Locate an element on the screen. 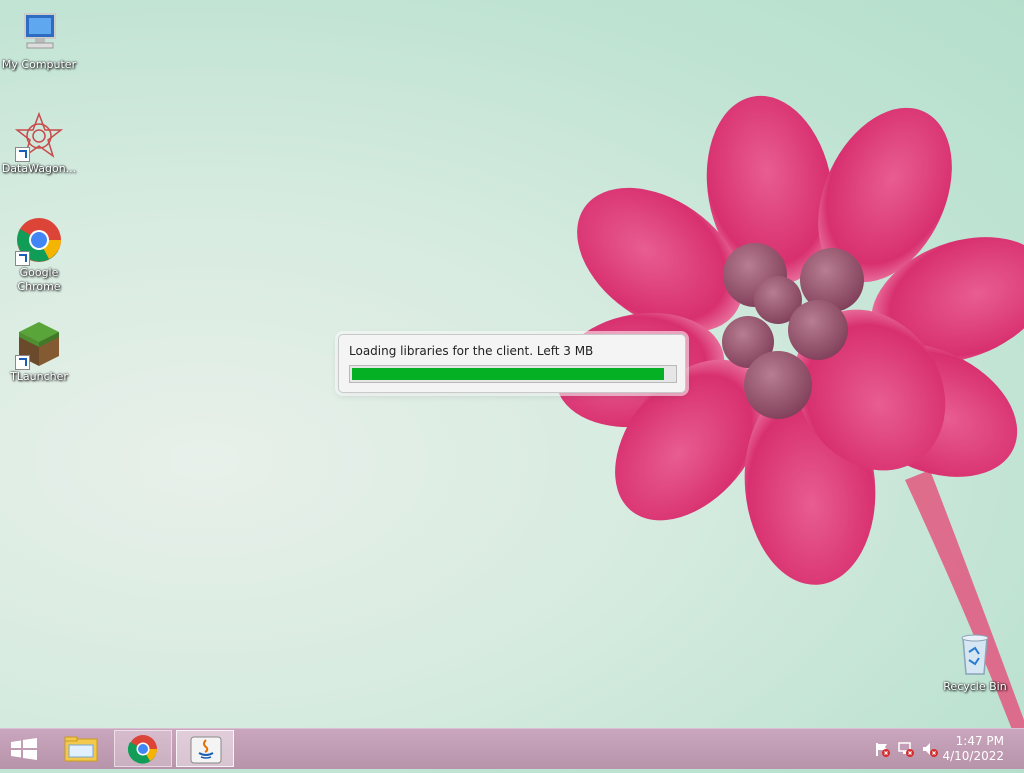 This screenshot has width=1024, height=773. action-center-flag-icon is located at coordinates (882, 749).